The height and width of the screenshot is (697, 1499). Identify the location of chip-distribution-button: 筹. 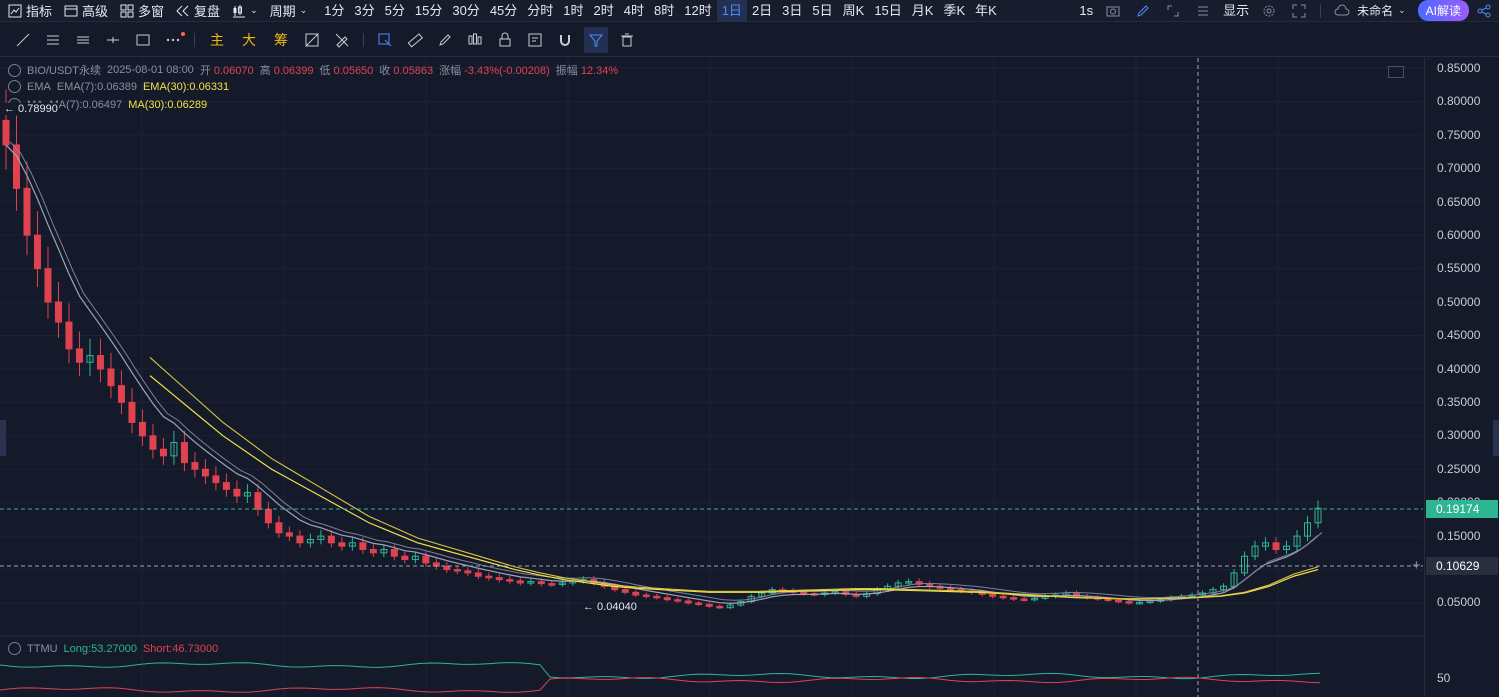
(281, 40).